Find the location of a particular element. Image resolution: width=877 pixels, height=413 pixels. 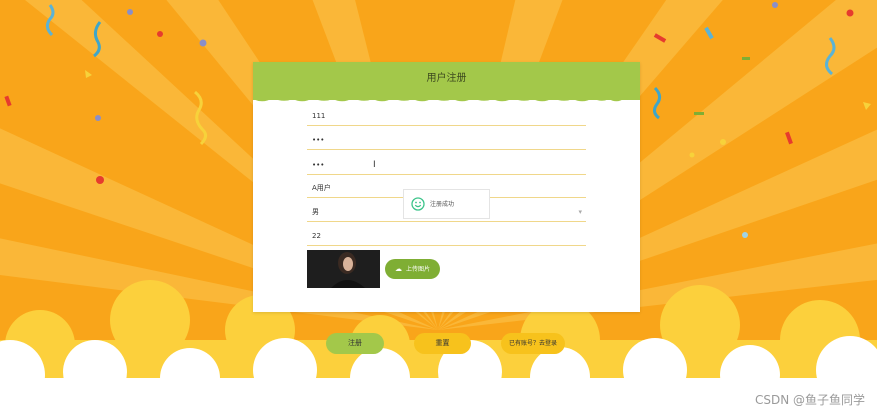

text-cursor-icon: I is located at coordinates (374, 165).